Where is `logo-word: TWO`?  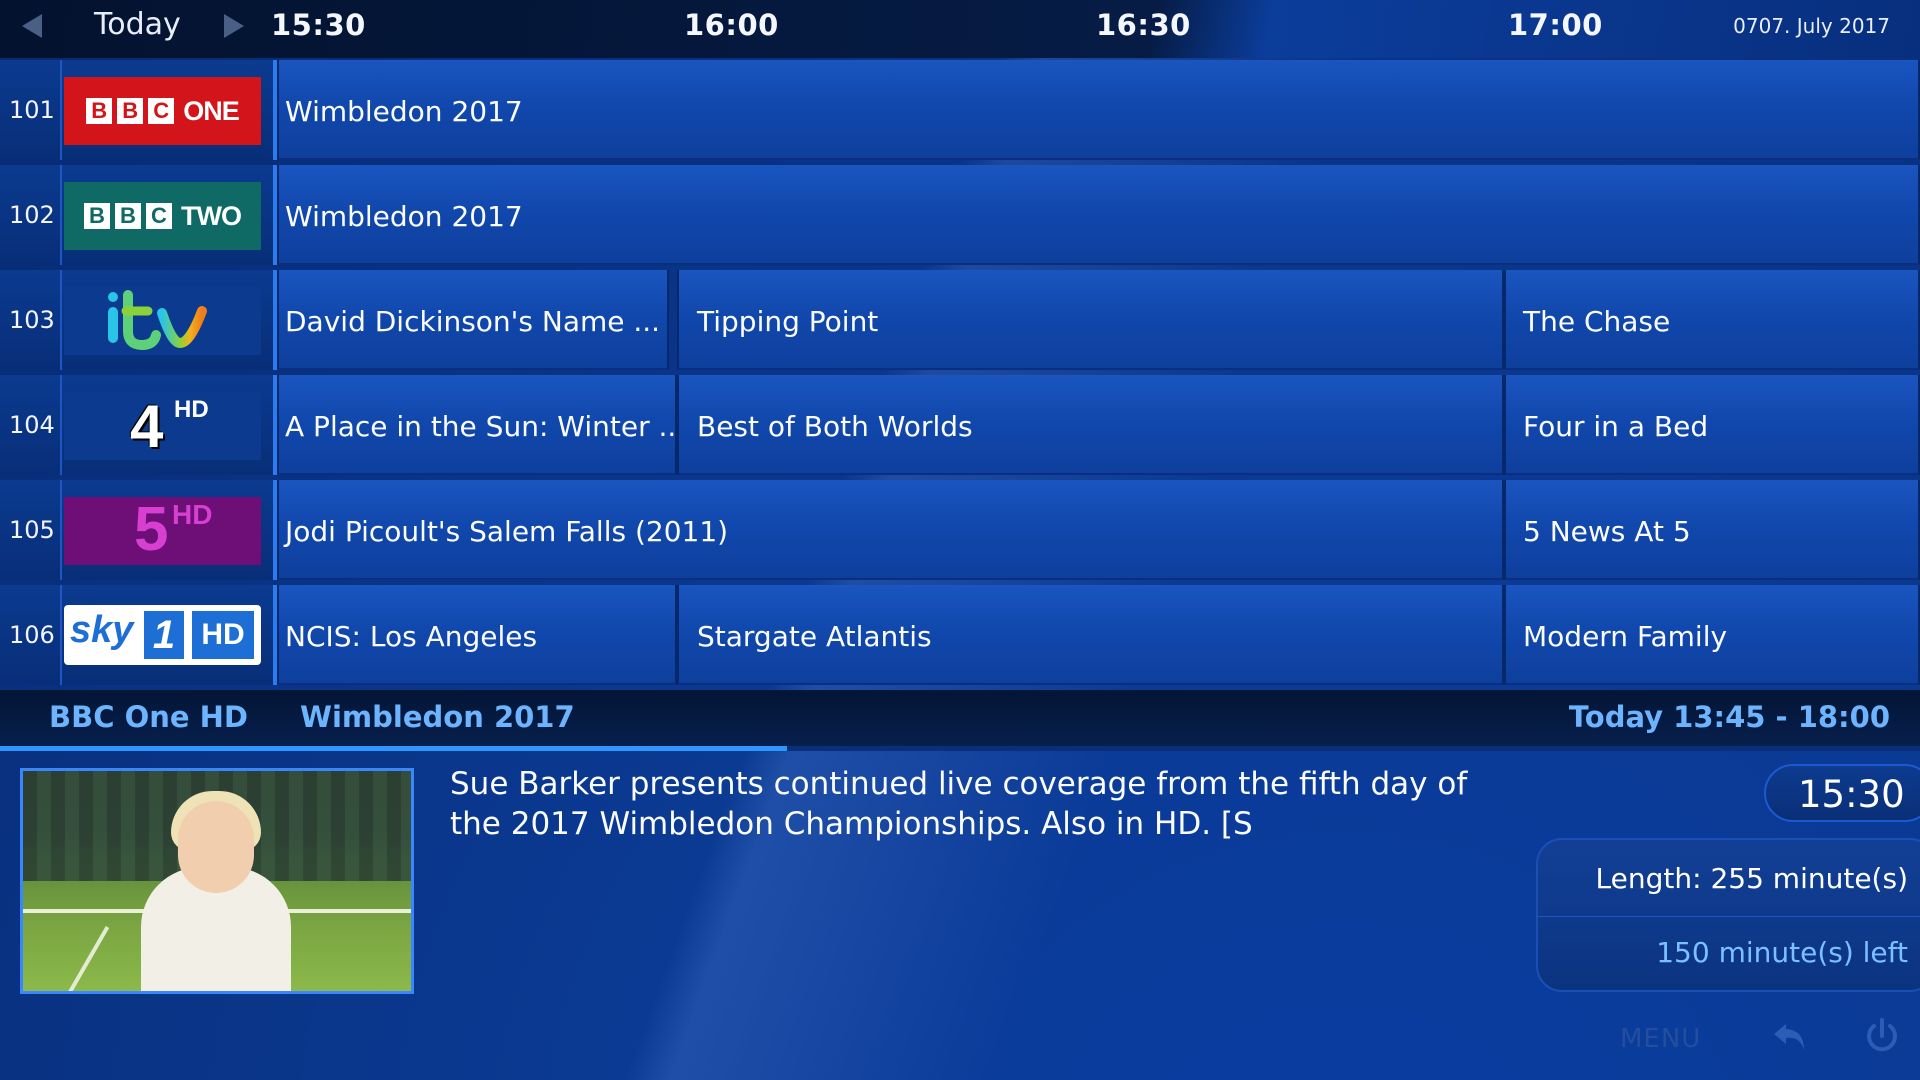 logo-word: TWO is located at coordinates (211, 215).